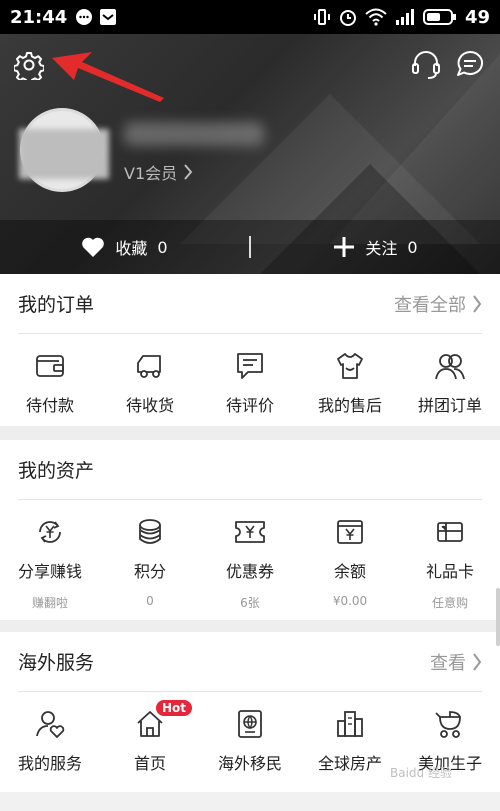  Describe the element at coordinates (250, 801) in the screenshot. I see `bottom-spacer` at that location.